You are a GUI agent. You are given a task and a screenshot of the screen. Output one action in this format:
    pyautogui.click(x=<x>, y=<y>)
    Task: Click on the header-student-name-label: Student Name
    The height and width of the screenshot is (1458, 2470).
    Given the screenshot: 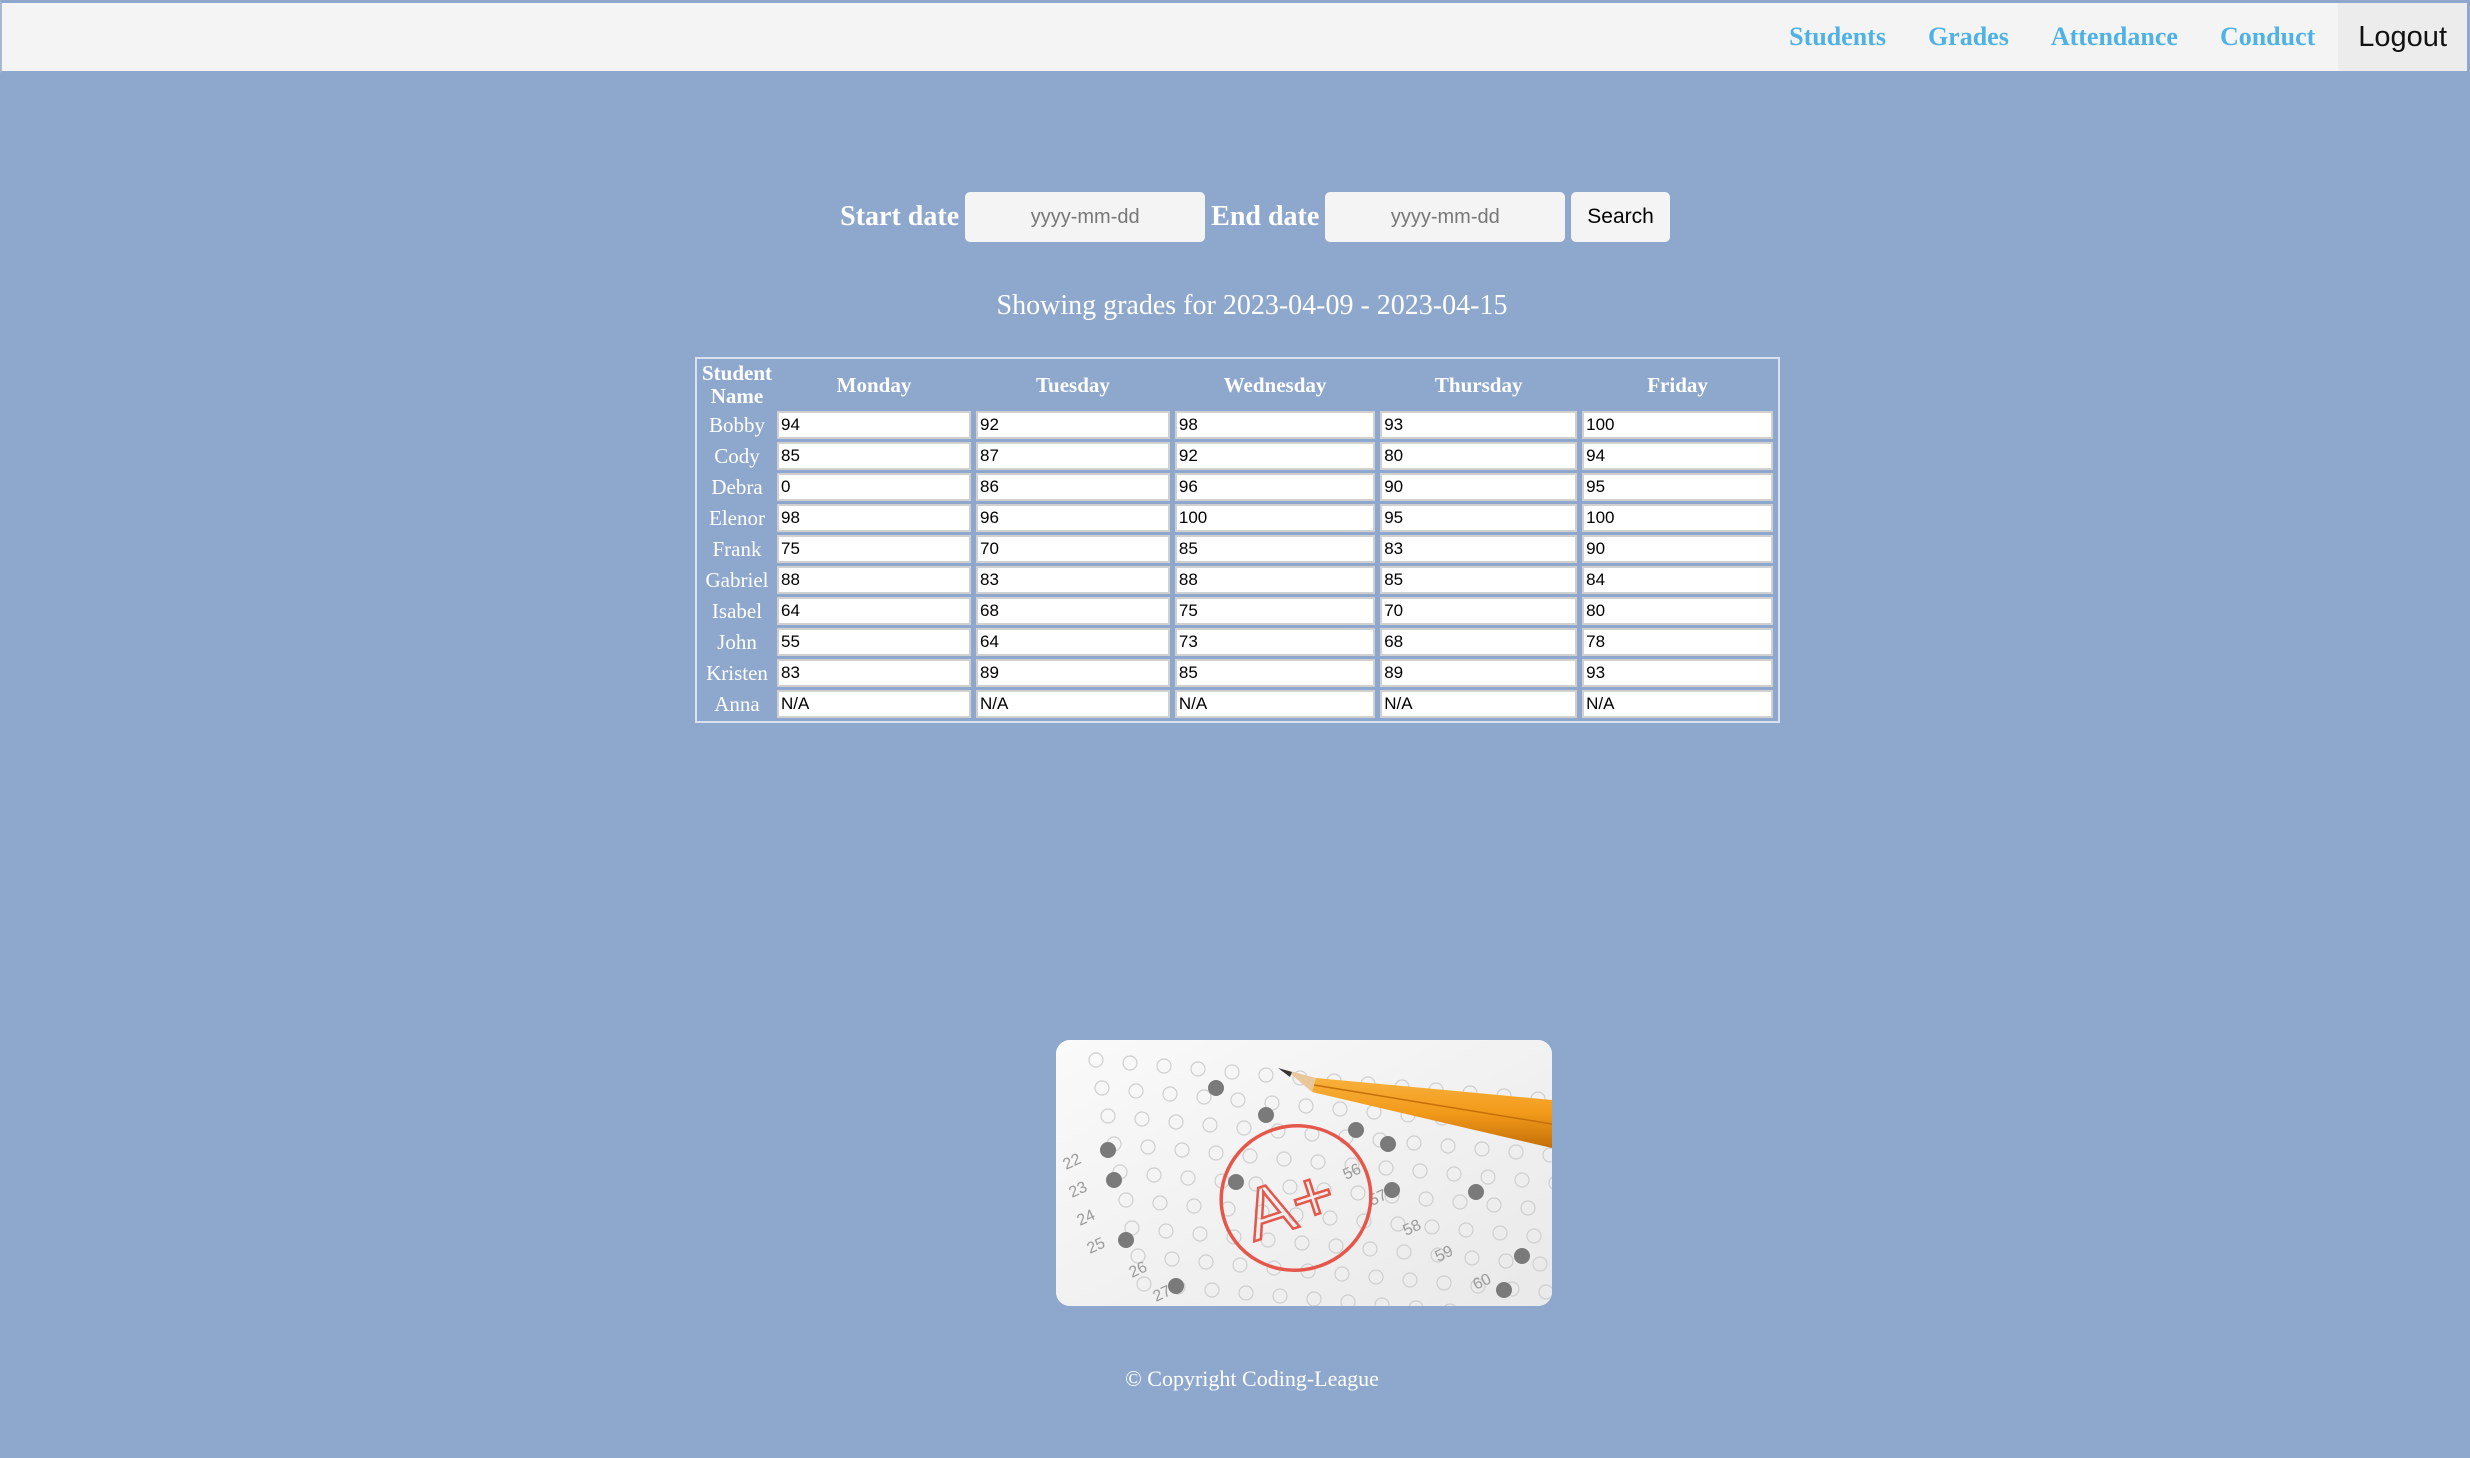 What is the action you would take?
    pyautogui.click(x=737, y=384)
    